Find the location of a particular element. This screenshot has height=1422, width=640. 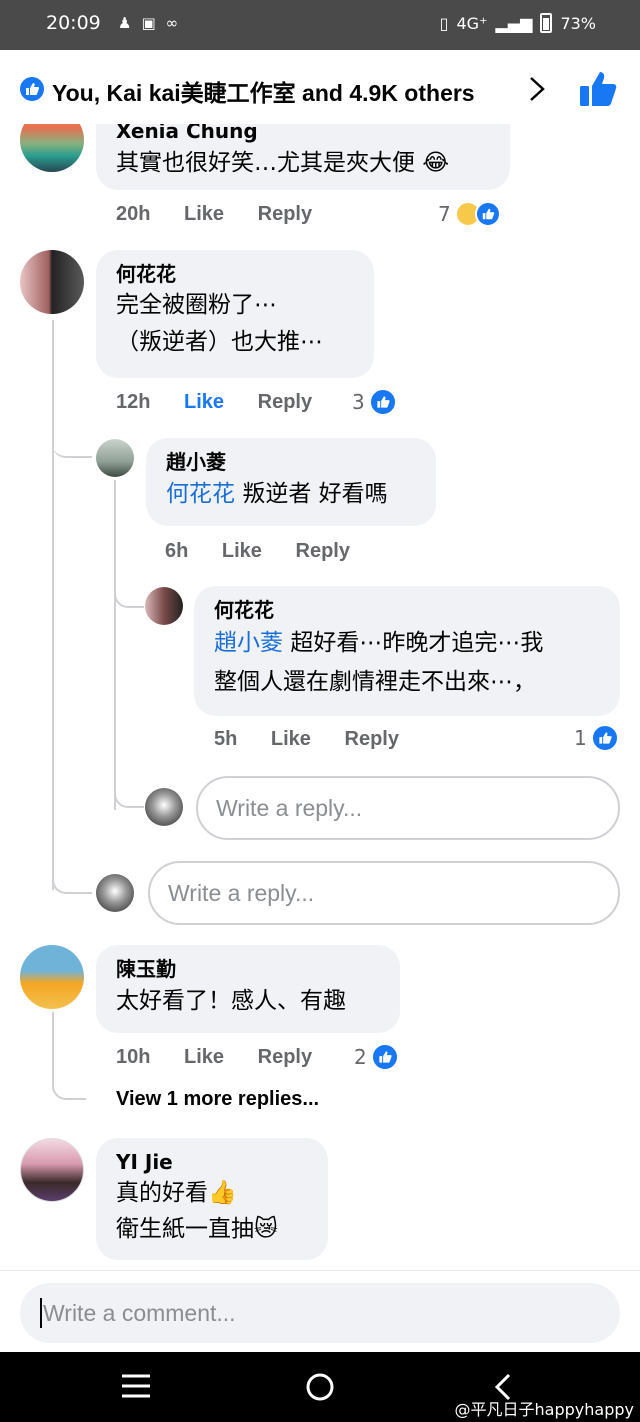

comment-bubble: 何花花 完全被圈粉了⋯ （叛逆者）也大推⋯ is located at coordinates (235, 314).